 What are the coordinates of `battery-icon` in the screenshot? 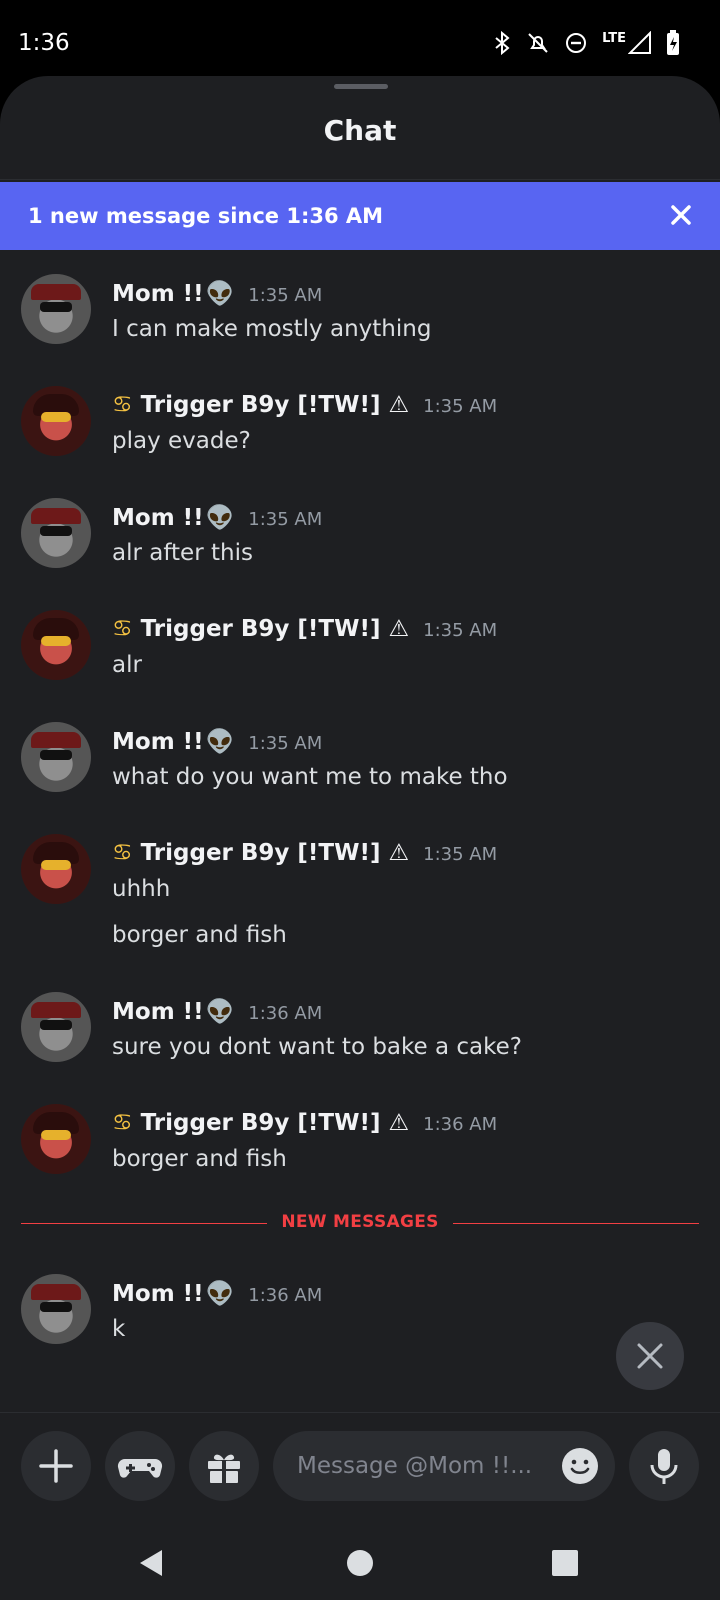 It's located at (673, 42).